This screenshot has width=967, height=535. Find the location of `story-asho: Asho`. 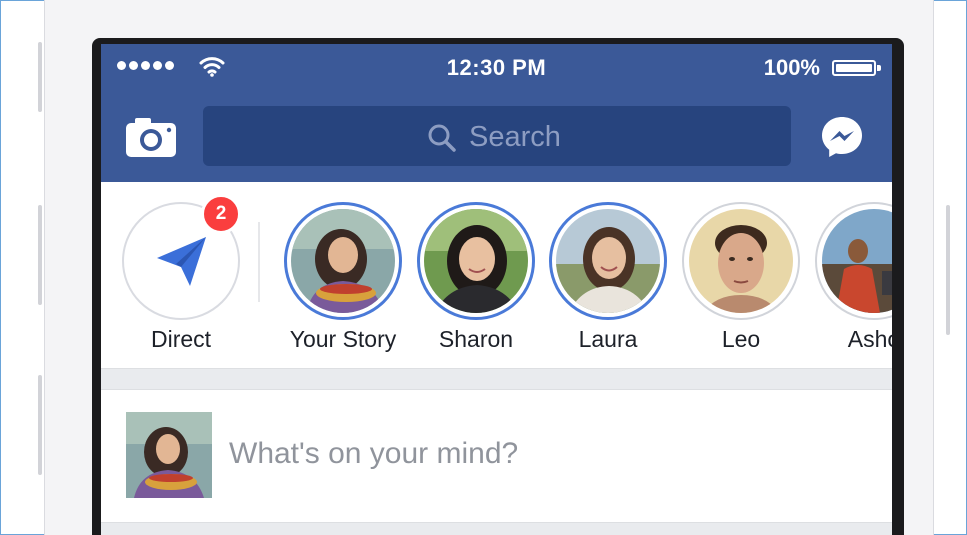

story-asho: Asho is located at coordinates (852, 283).